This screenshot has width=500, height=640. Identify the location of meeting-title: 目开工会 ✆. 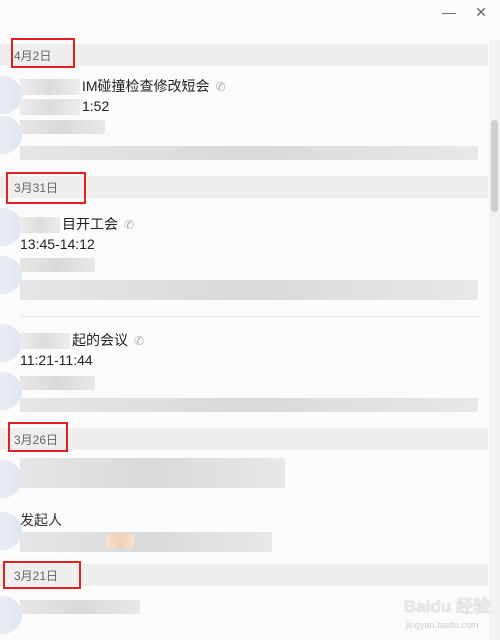
(77, 224).